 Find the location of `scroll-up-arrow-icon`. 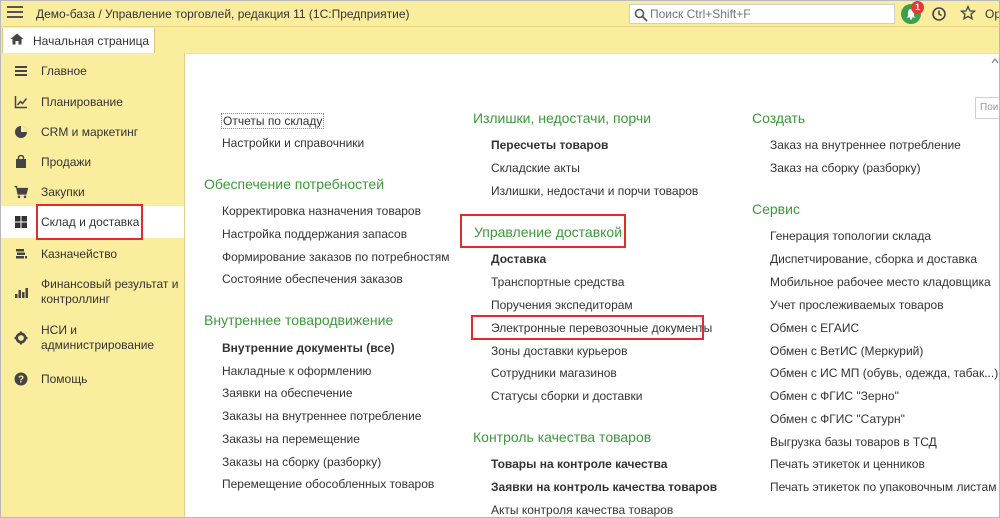

scroll-up-arrow-icon is located at coordinates (995, 286).